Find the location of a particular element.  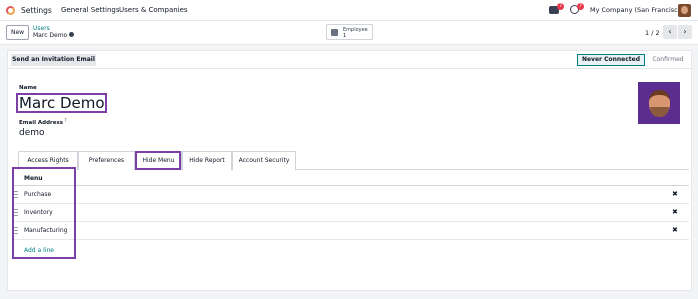

send-invitation-button: Send an Invitation Email is located at coordinates (53, 60).